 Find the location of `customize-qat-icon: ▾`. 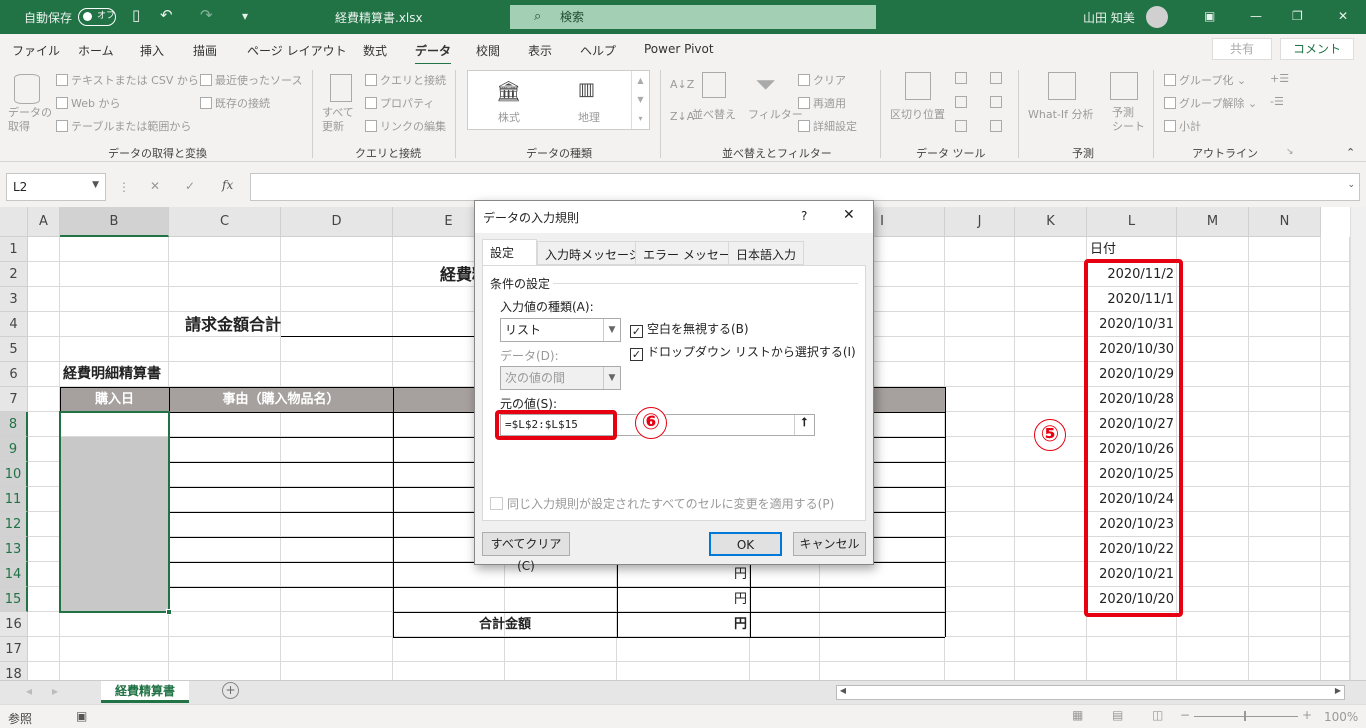

customize-qat-icon: ▾ is located at coordinates (245, 16).